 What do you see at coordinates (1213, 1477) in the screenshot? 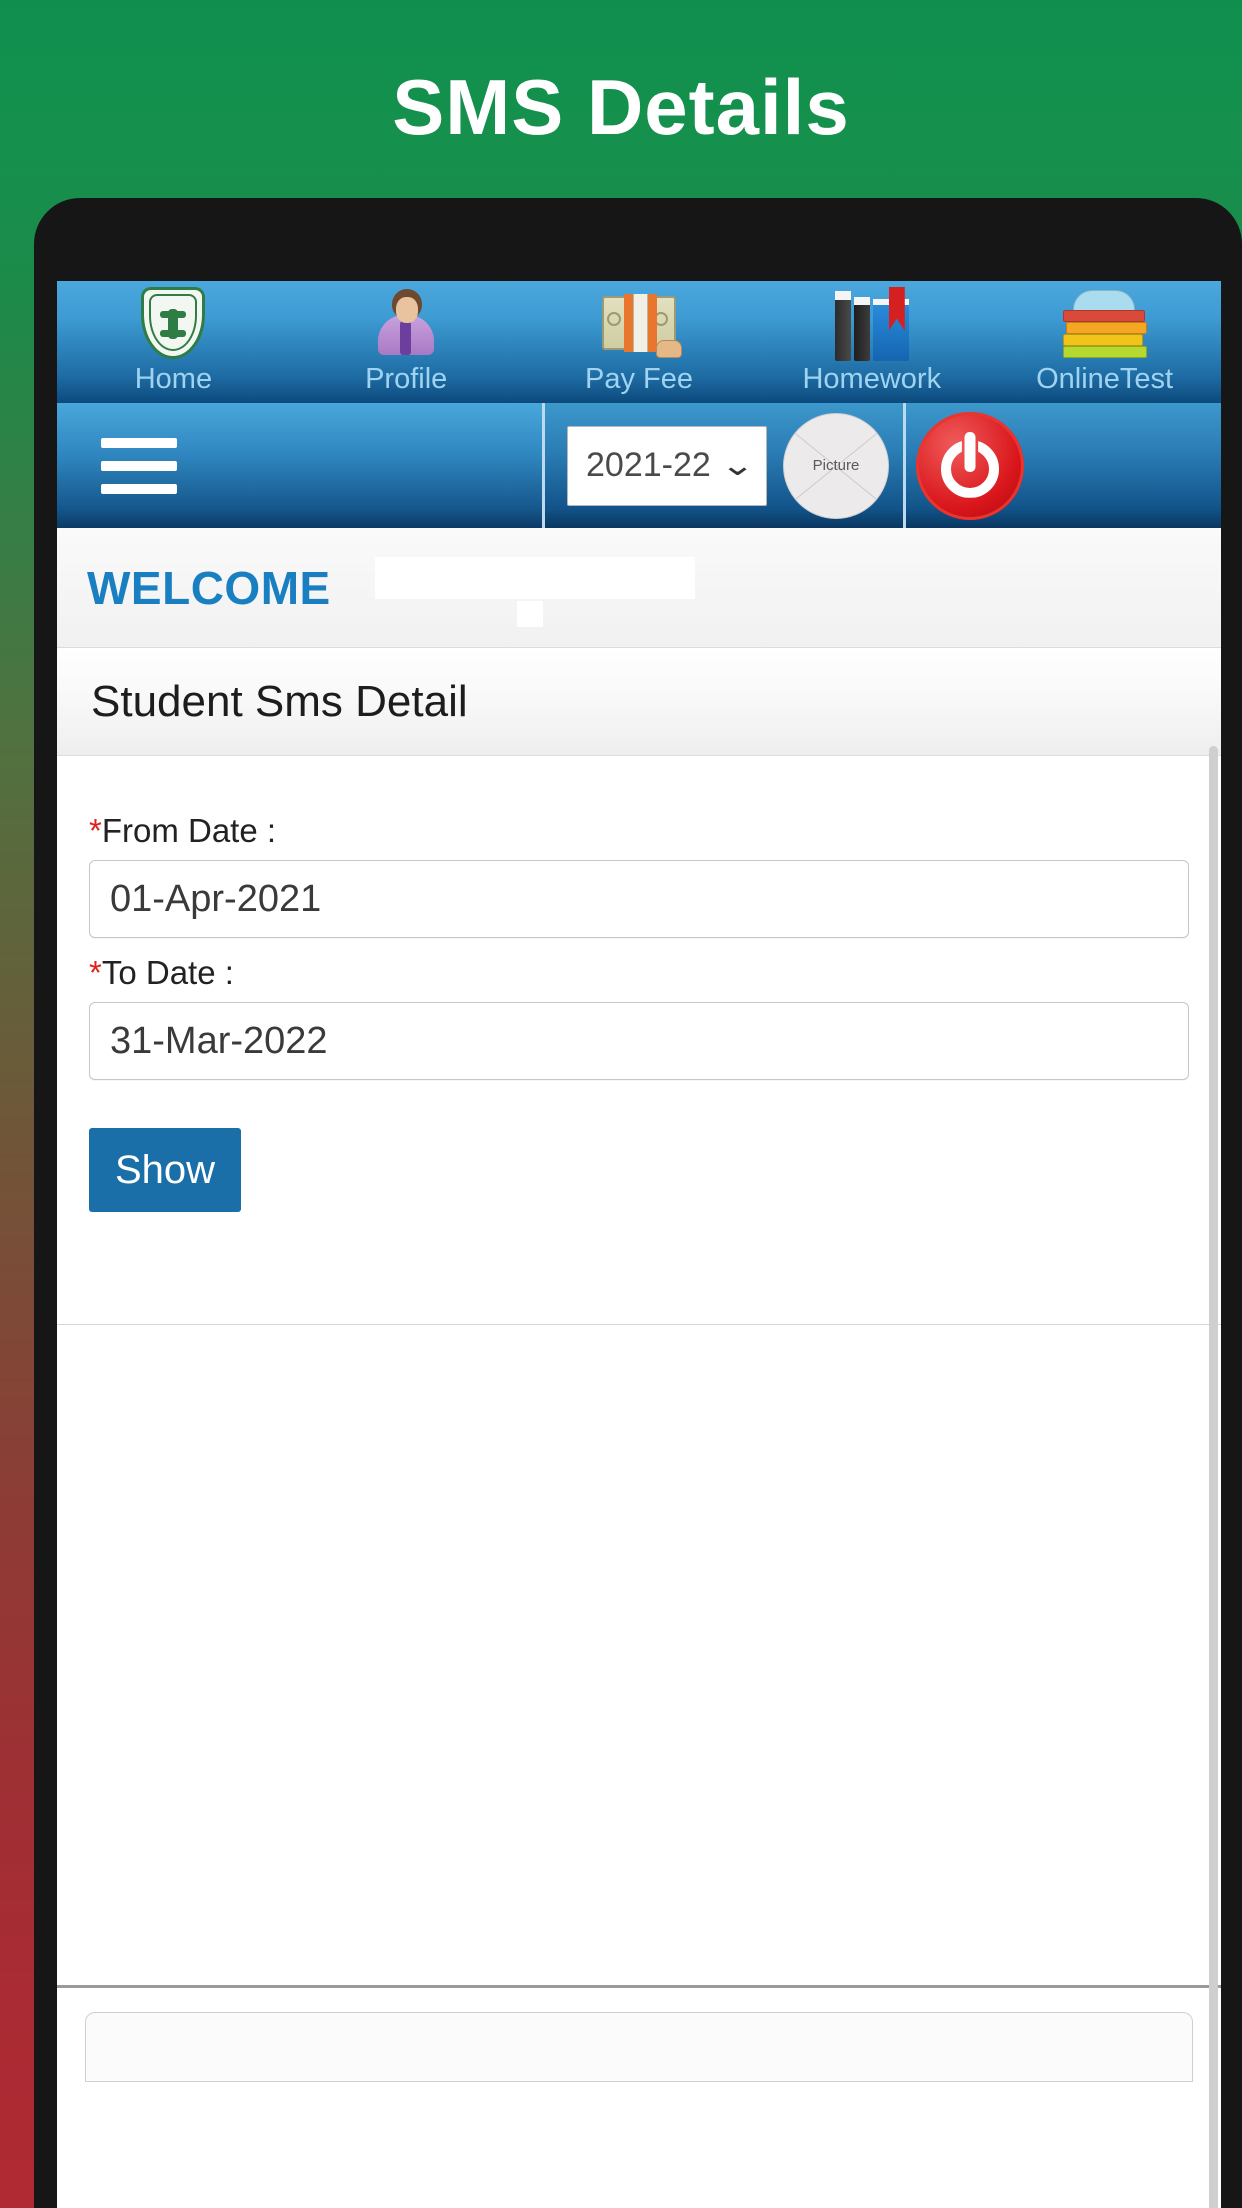
I see `content-scrollbar` at bounding box center [1213, 1477].